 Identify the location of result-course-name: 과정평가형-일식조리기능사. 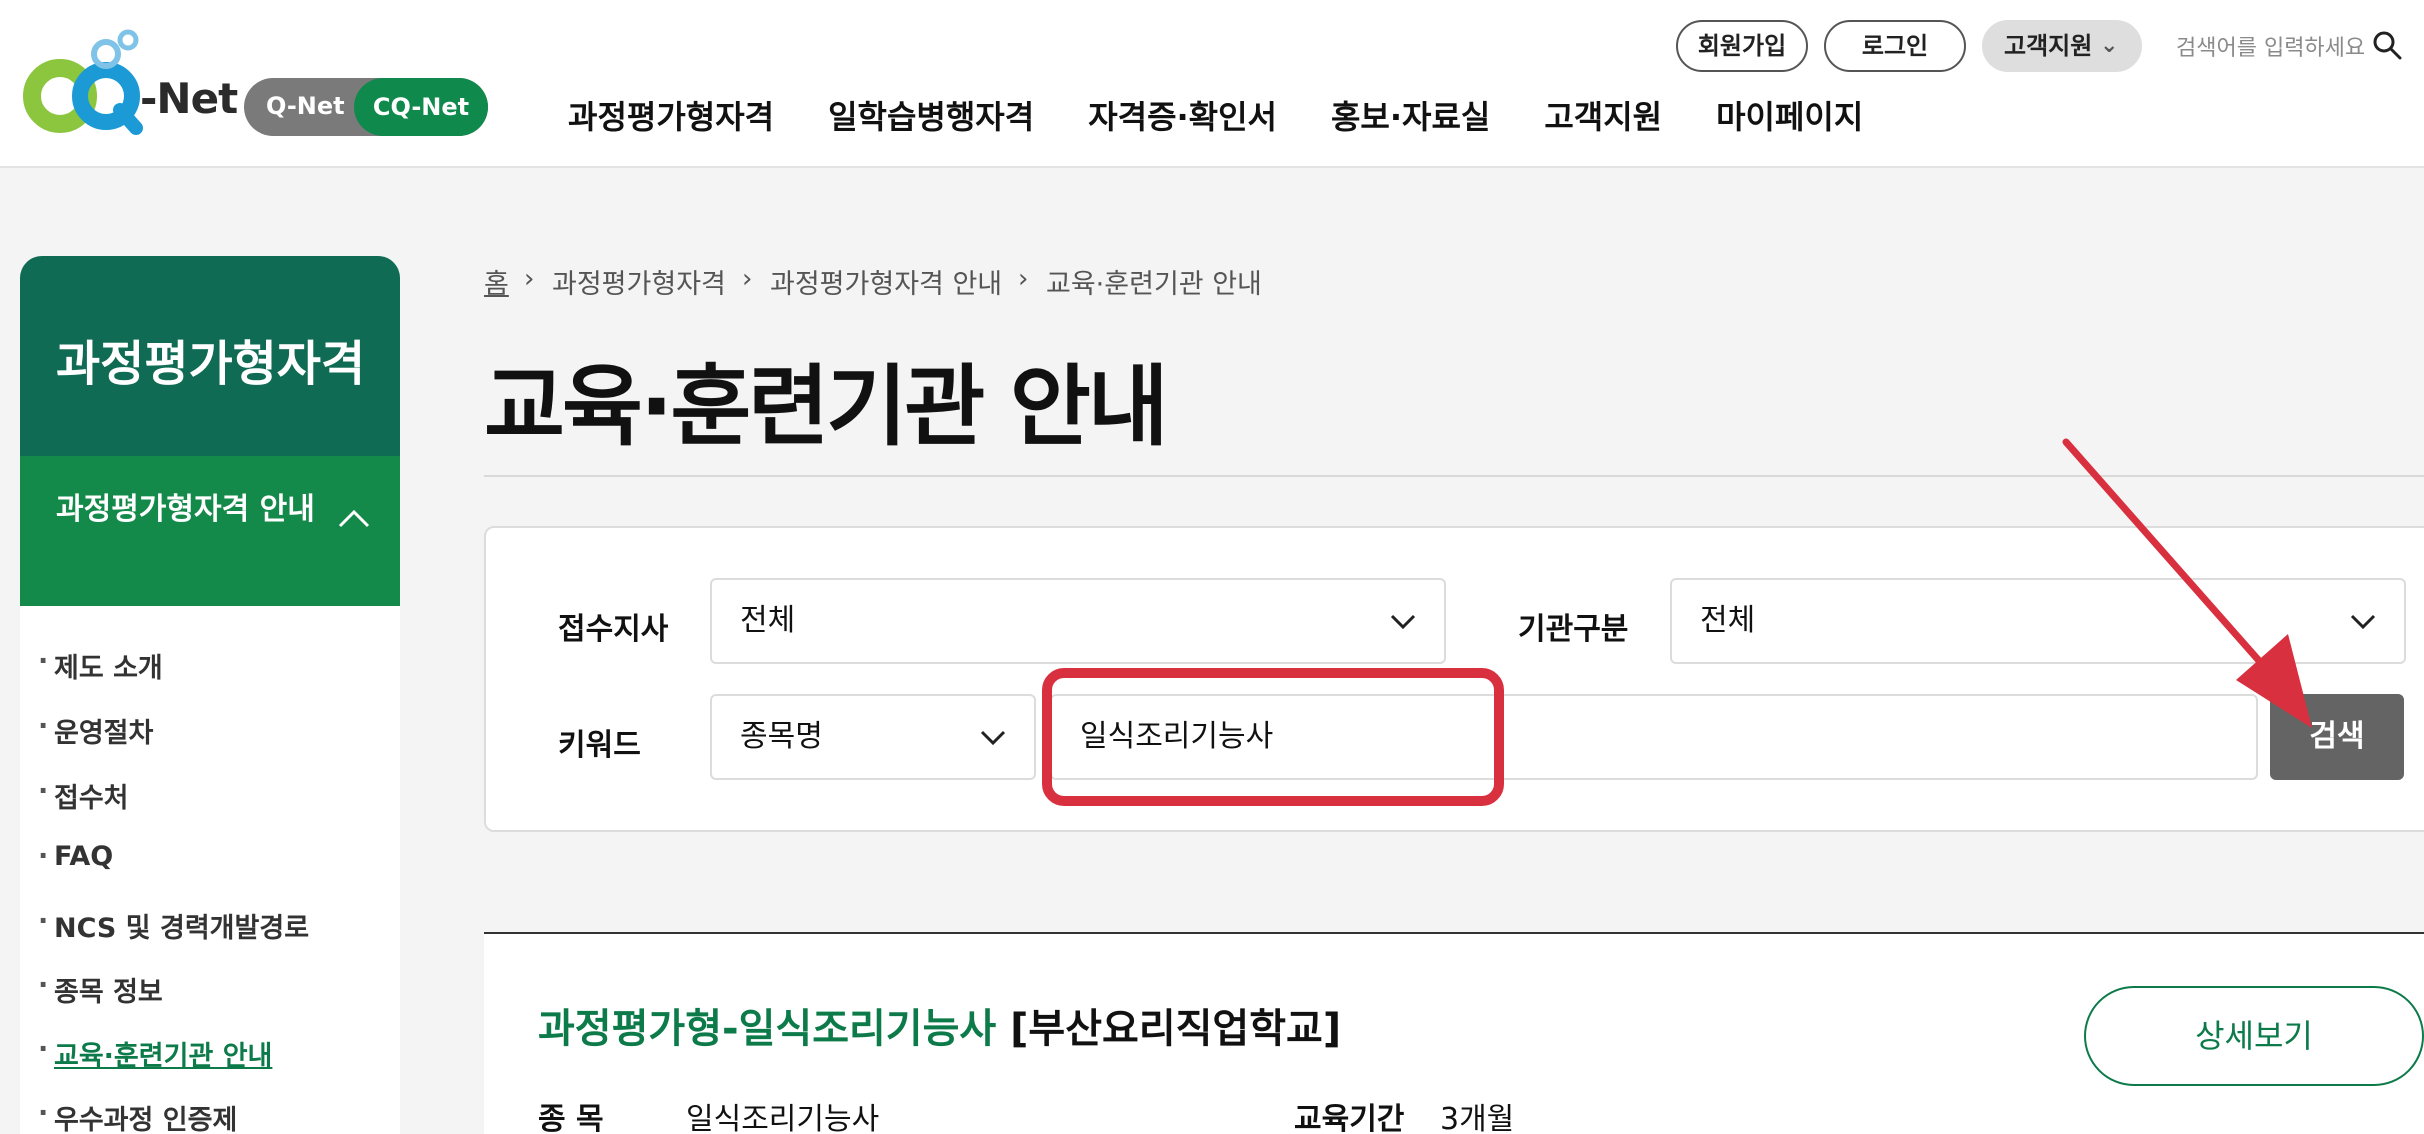
(767, 1029).